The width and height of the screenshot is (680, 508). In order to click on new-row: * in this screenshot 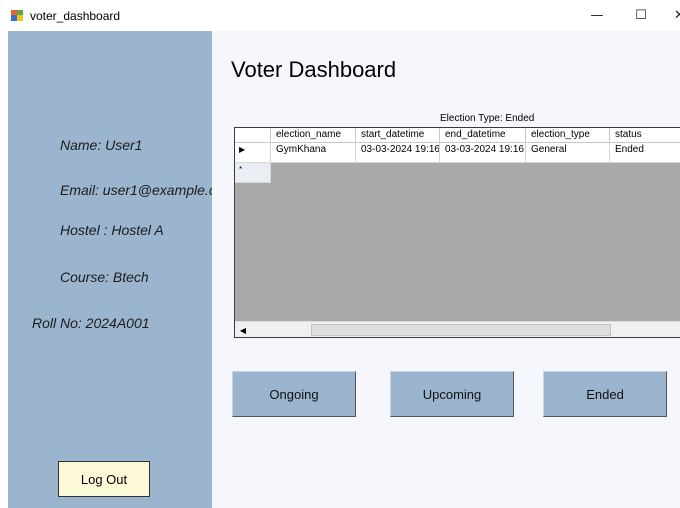, I will do `click(253, 173)`.